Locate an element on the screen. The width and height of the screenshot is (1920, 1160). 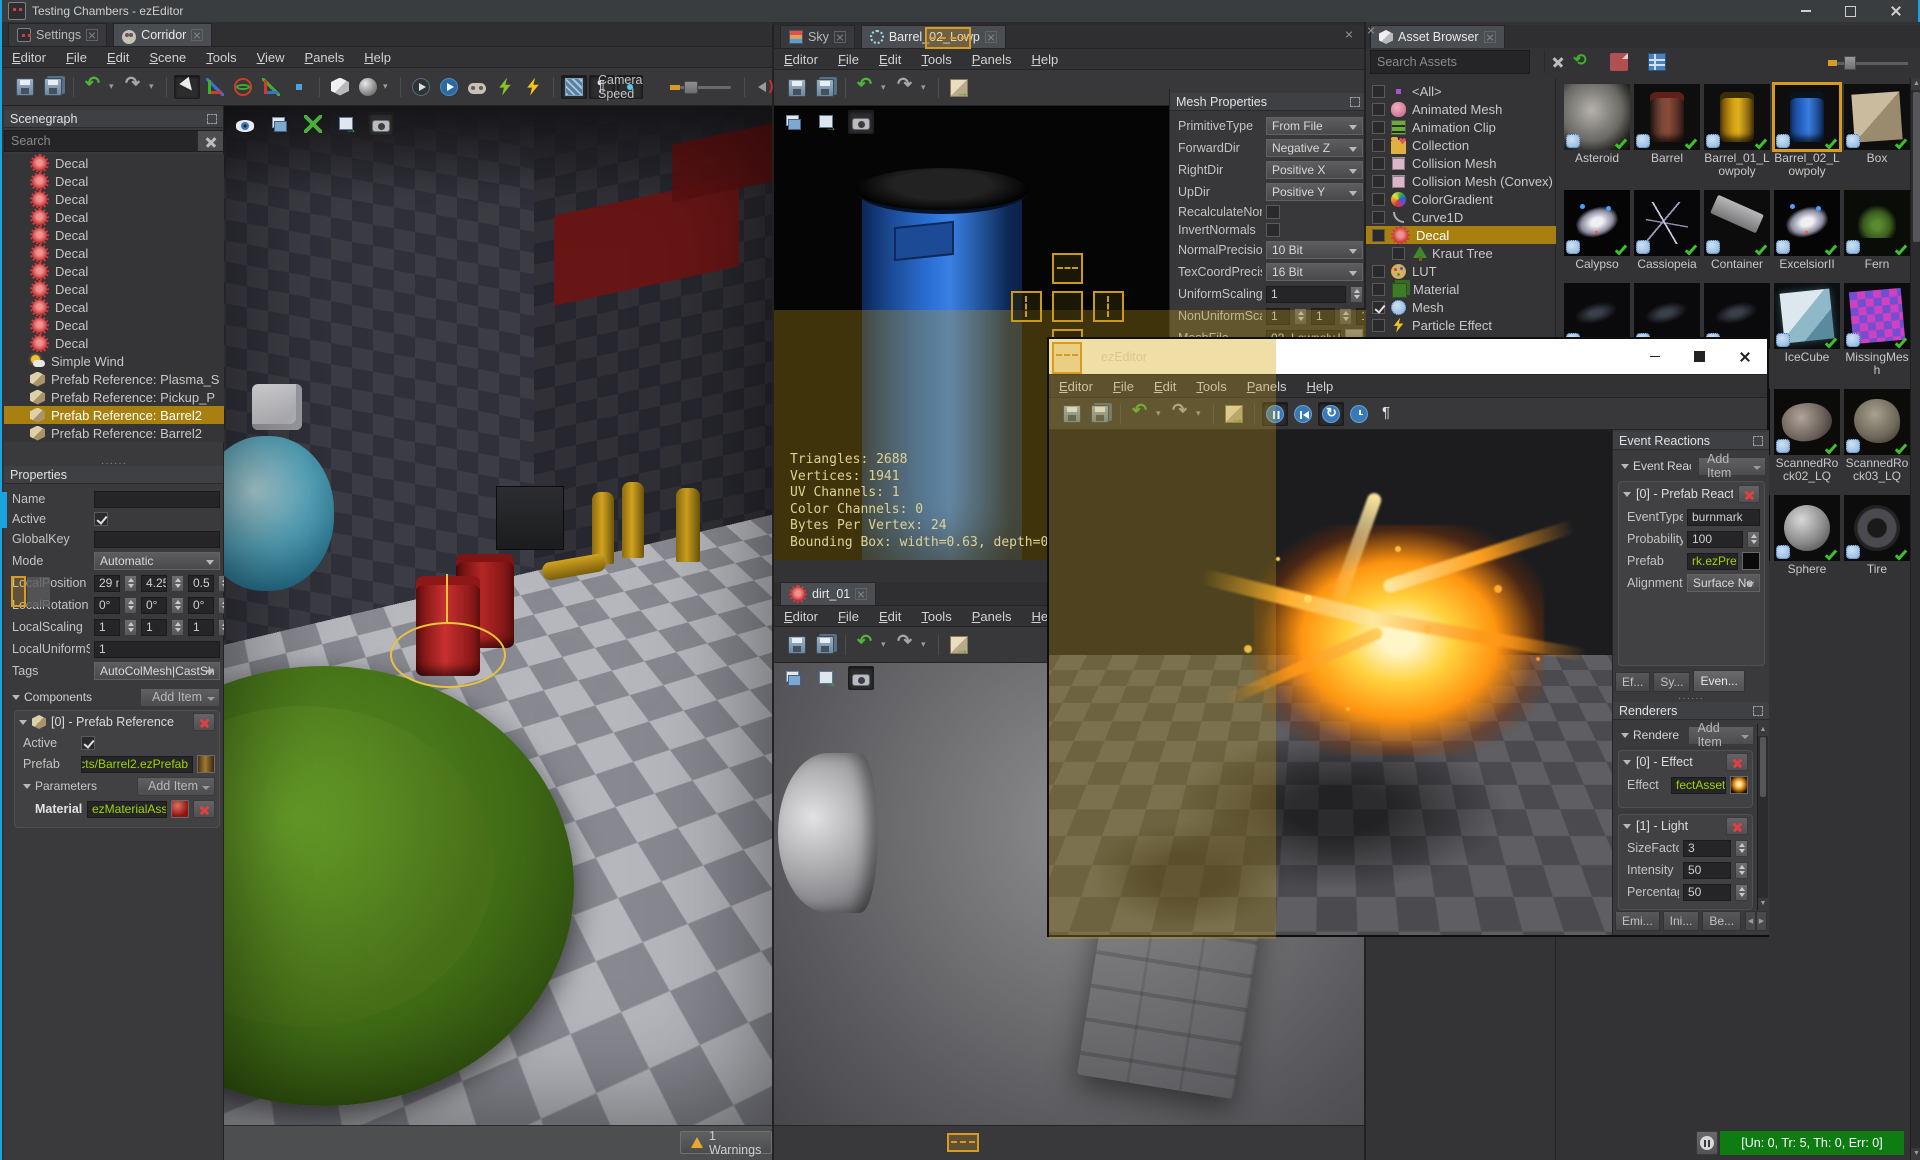
add-component-button: Add Item is located at coordinates (180, 697).